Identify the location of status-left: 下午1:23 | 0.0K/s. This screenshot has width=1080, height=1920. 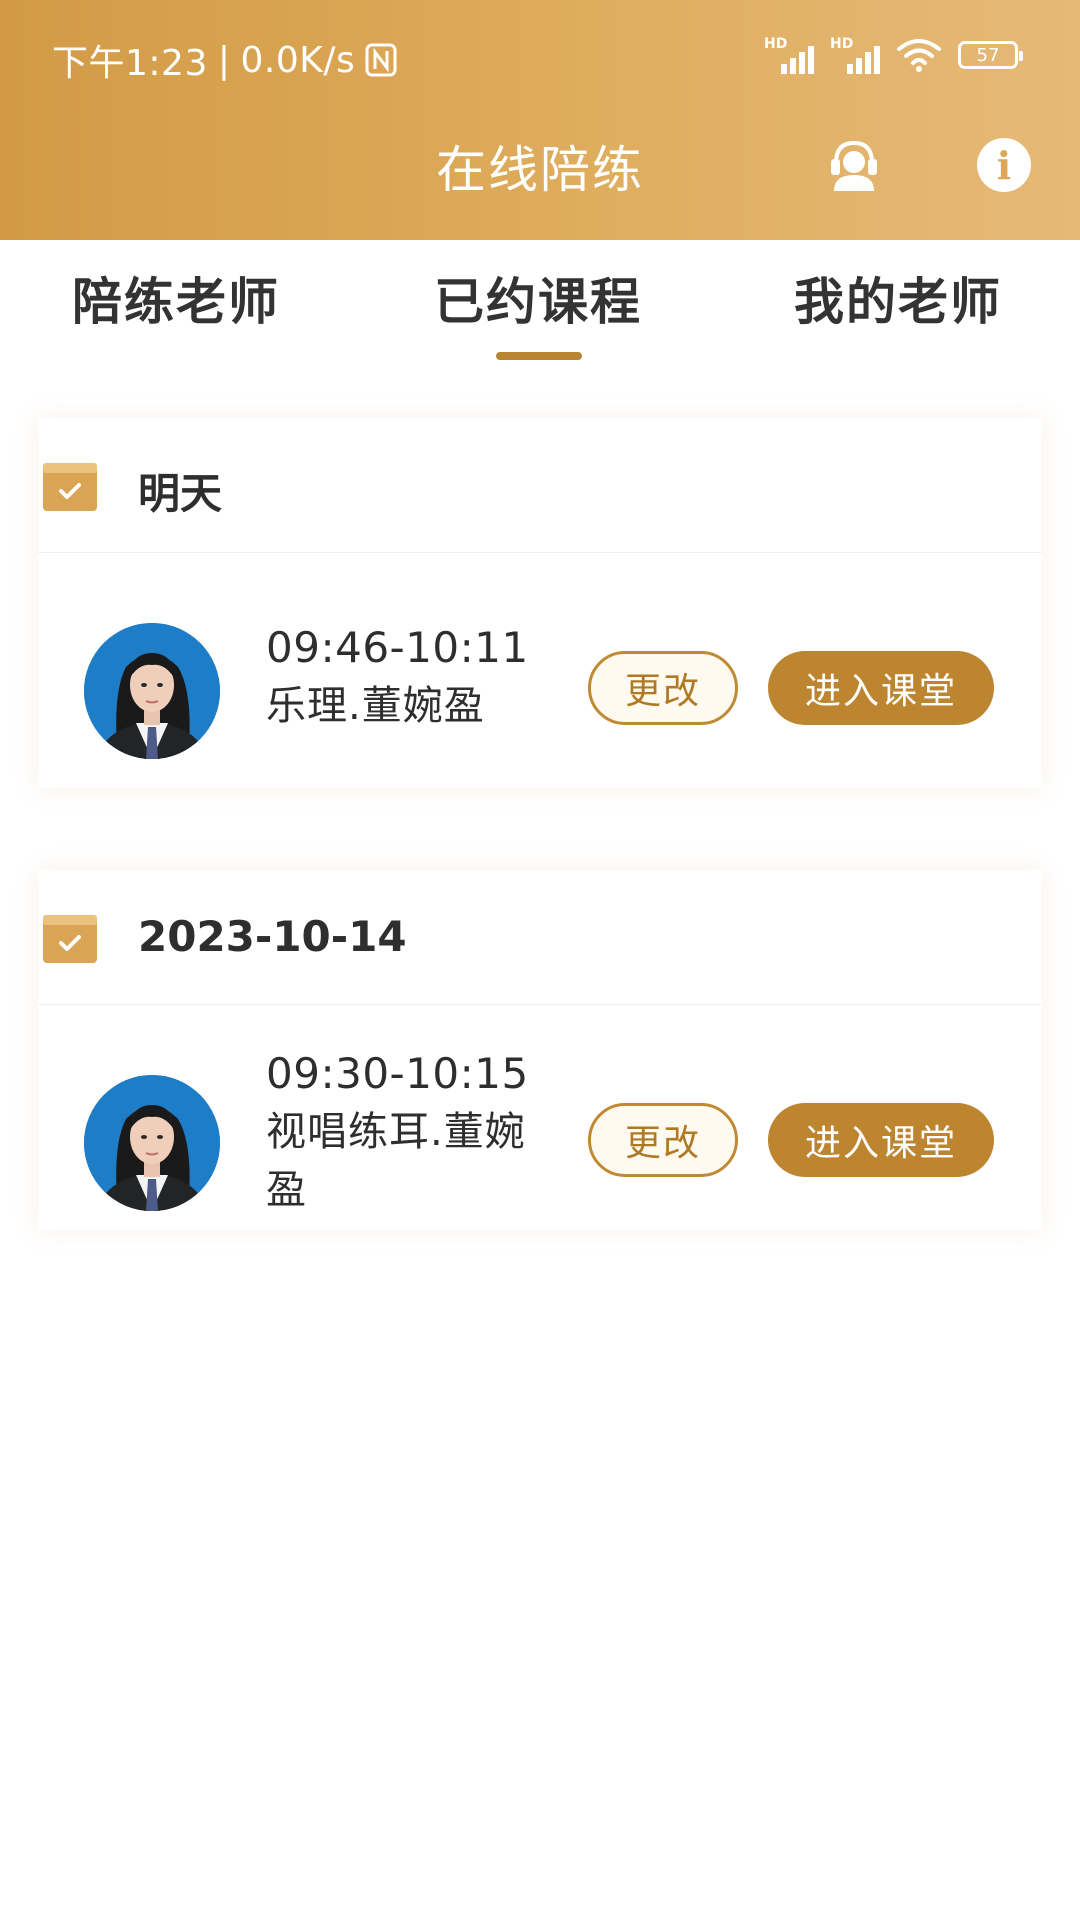
(224, 60).